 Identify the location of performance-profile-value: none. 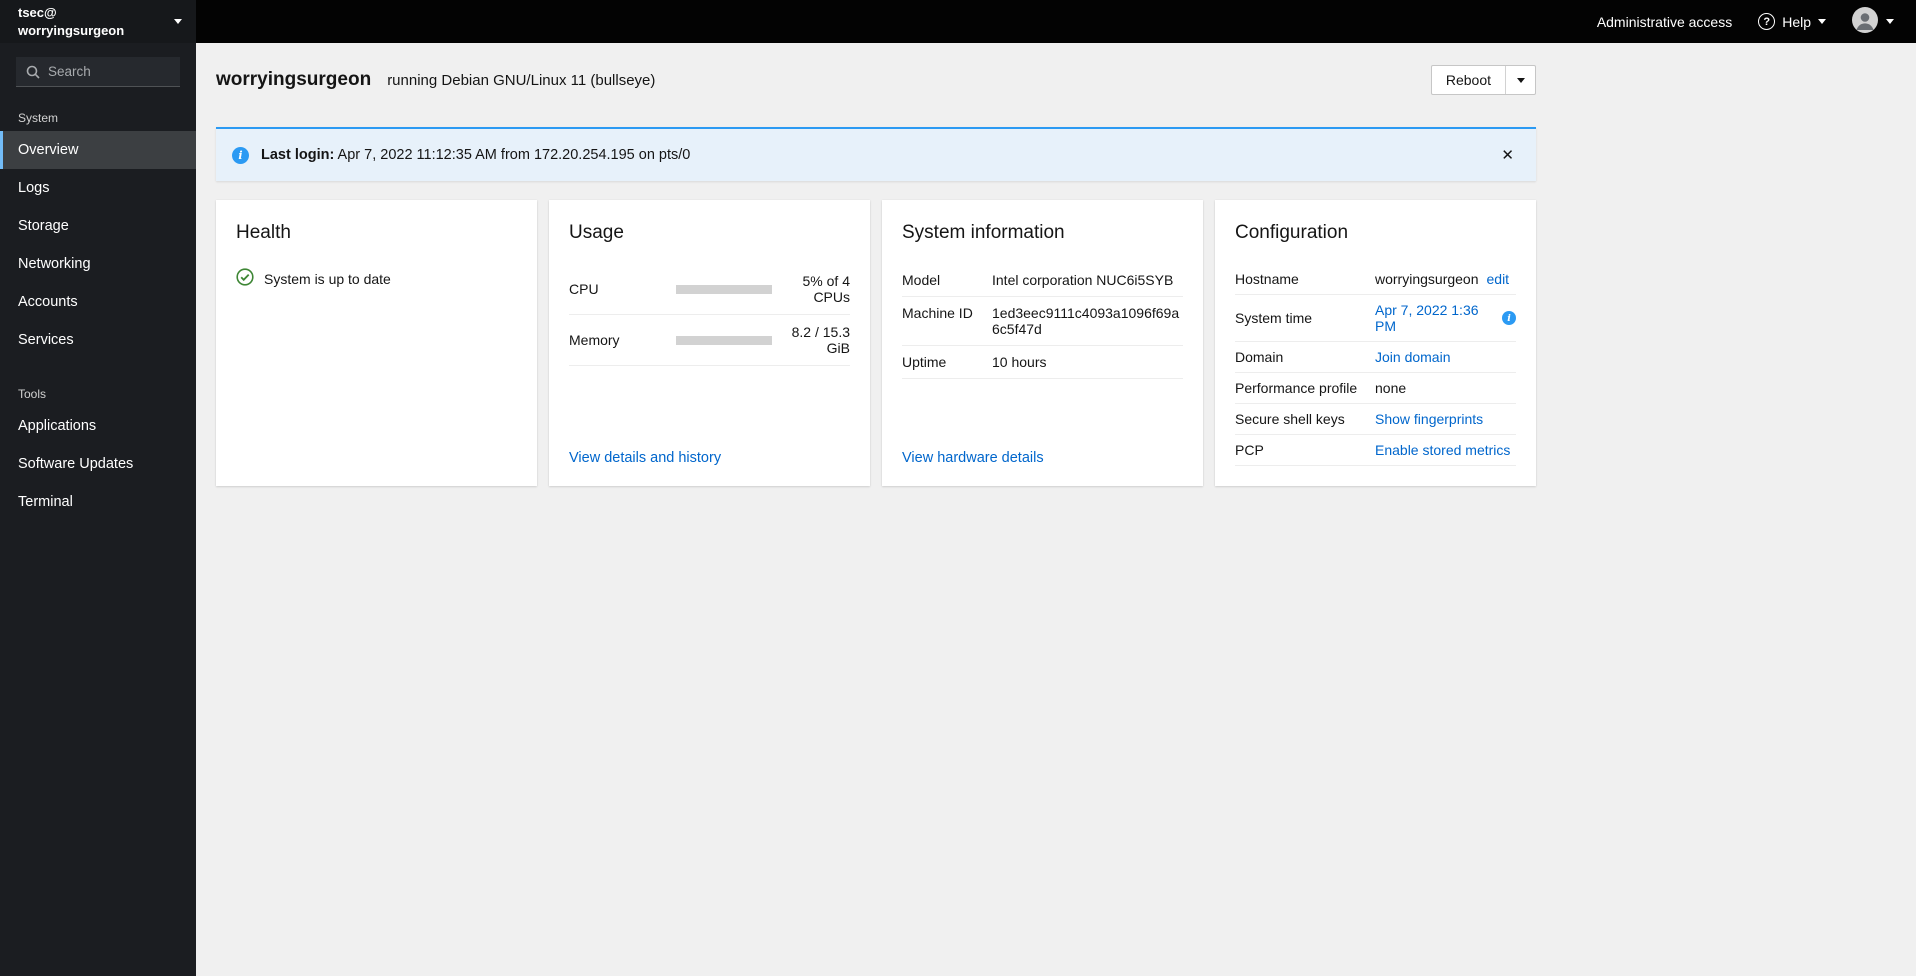
(1391, 388).